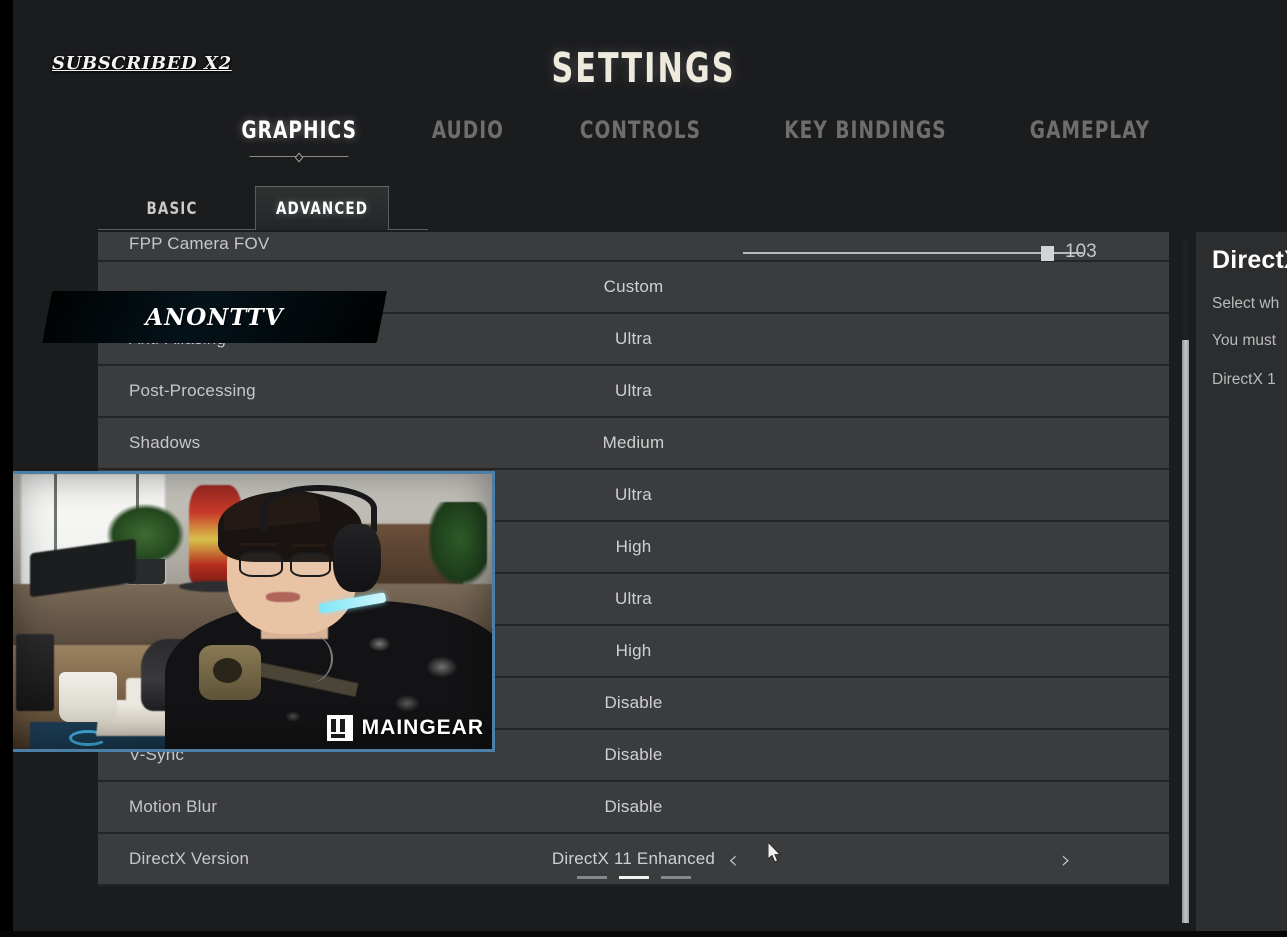 This screenshot has height=937, width=1287. I want to click on tab-graphics-label: GRAPHICS, so click(298, 130).